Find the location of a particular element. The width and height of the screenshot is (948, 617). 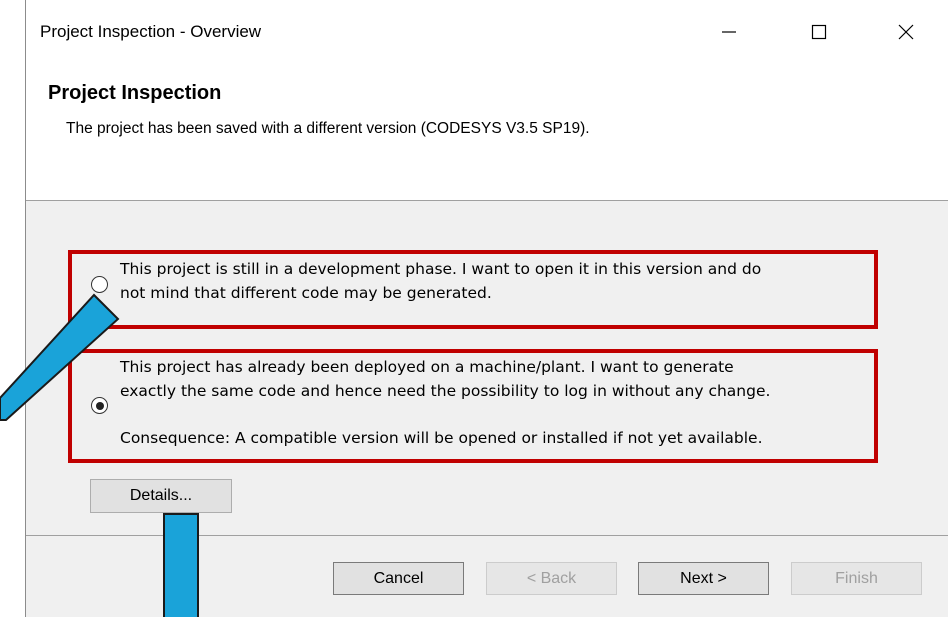

annotation-arrows is located at coordinates (99, 455).